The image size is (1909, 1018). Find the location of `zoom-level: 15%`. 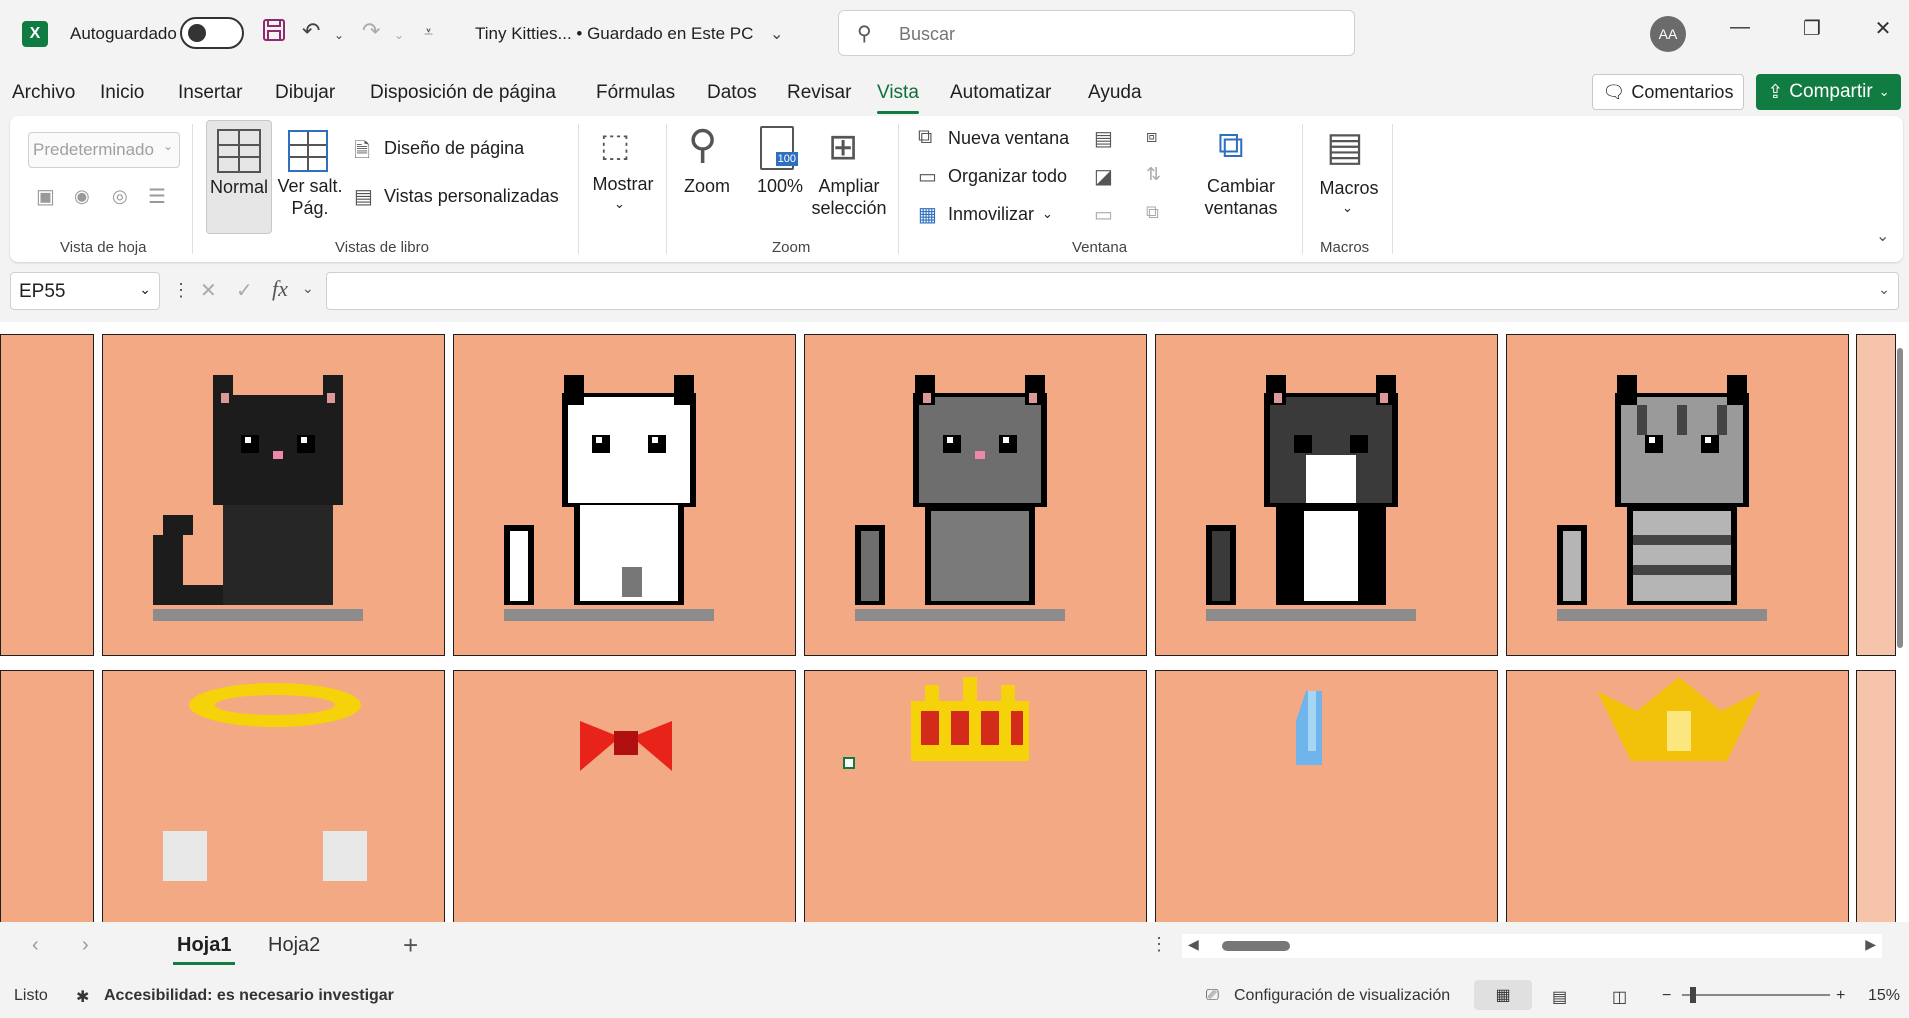

zoom-level: 15% is located at coordinates (1884, 996).